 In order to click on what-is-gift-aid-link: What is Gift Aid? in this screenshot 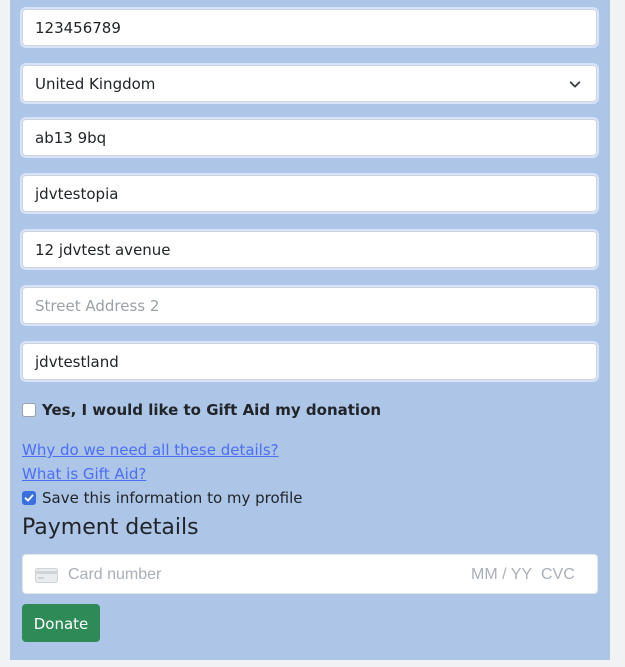, I will do `click(84, 474)`.